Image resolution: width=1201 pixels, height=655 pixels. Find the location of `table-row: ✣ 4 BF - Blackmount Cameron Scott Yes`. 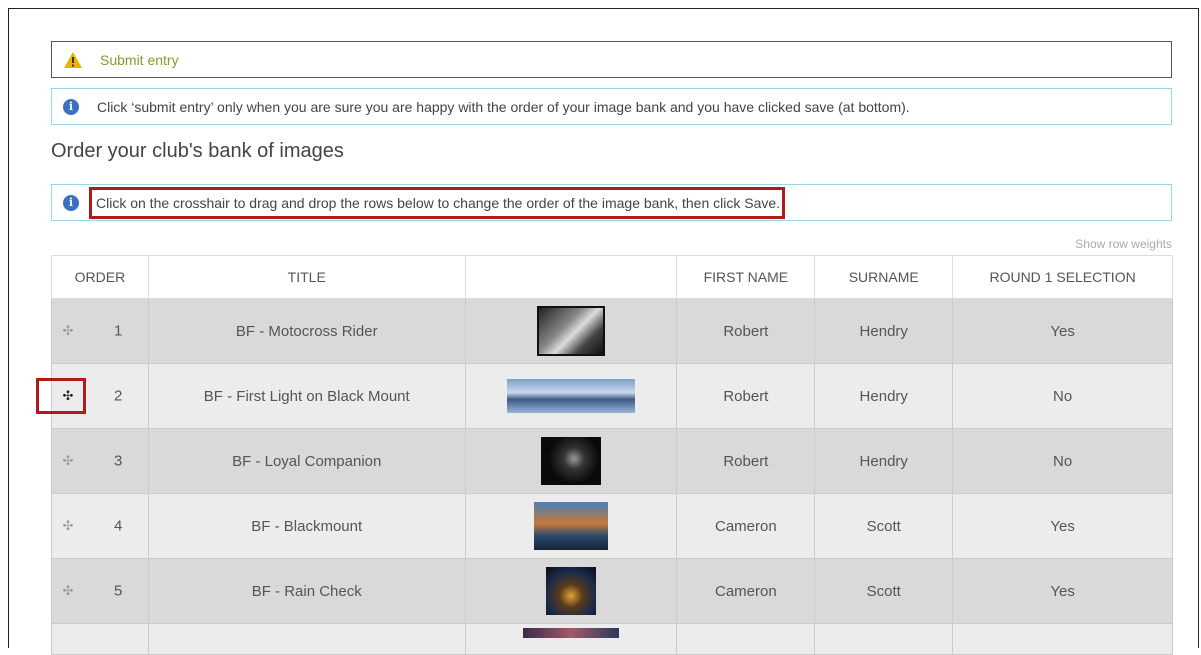

table-row: ✣ 4 BF - Blackmount Cameron Scott Yes is located at coordinates (612, 526).